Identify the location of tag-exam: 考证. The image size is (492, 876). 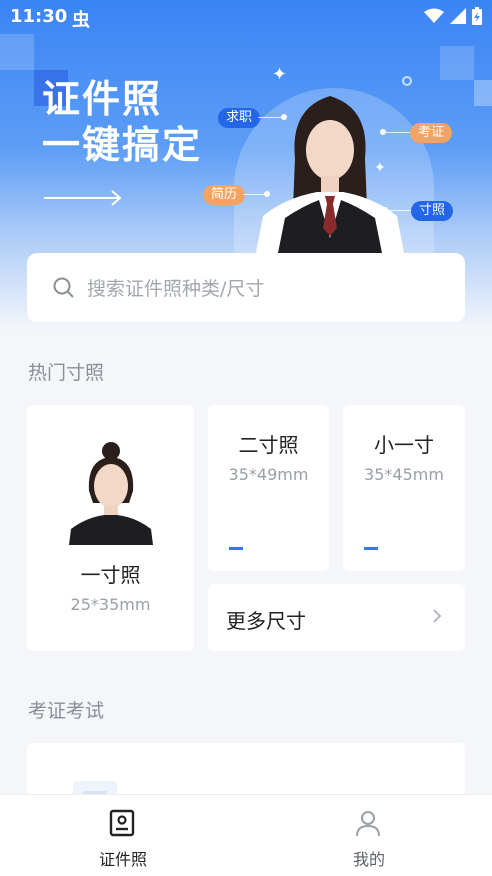
(431, 133).